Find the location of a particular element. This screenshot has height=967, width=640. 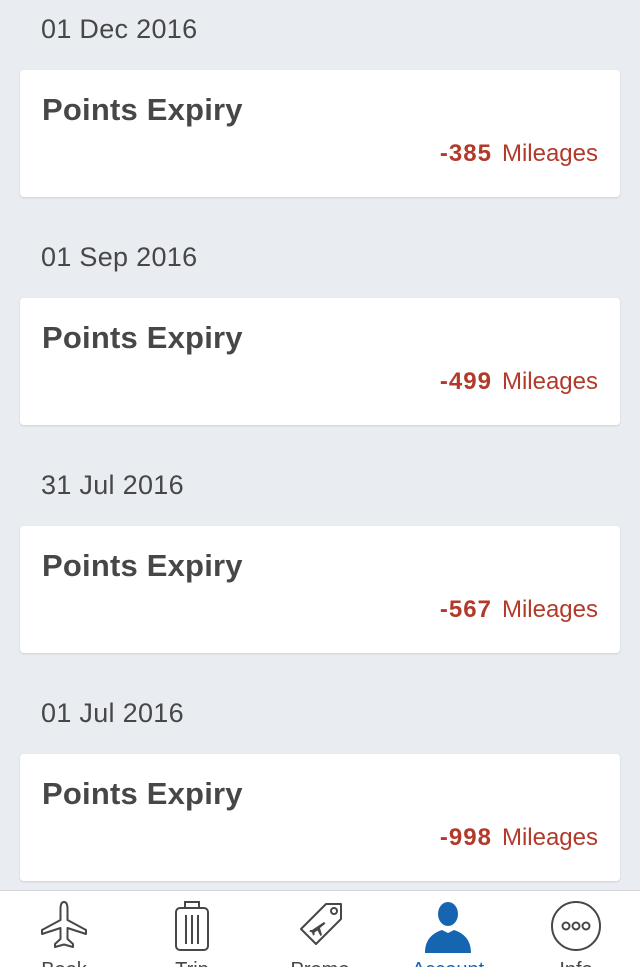

entry-date: 01 Sep 2016 is located at coordinates (119, 257).